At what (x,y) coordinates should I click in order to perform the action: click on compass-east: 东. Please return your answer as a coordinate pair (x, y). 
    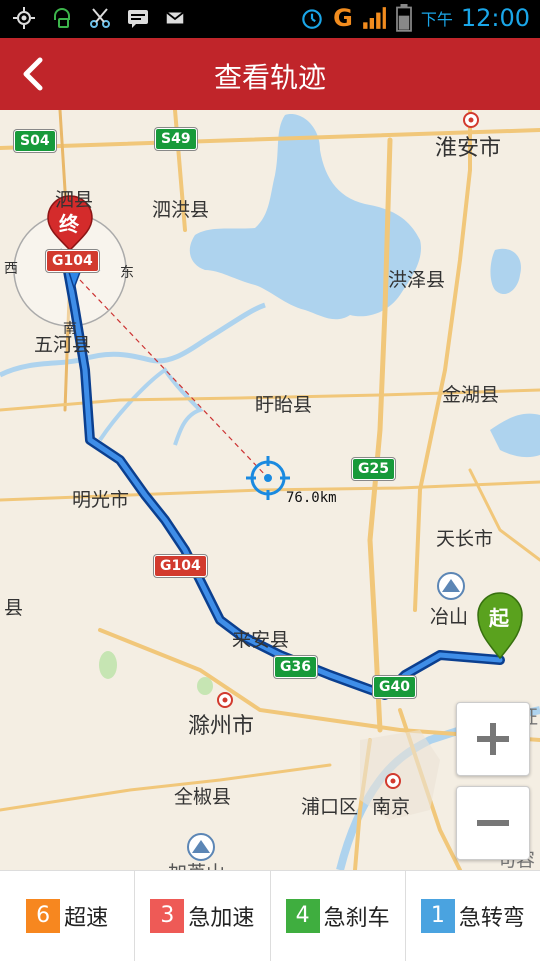
    Looking at the image, I should click on (127, 273).